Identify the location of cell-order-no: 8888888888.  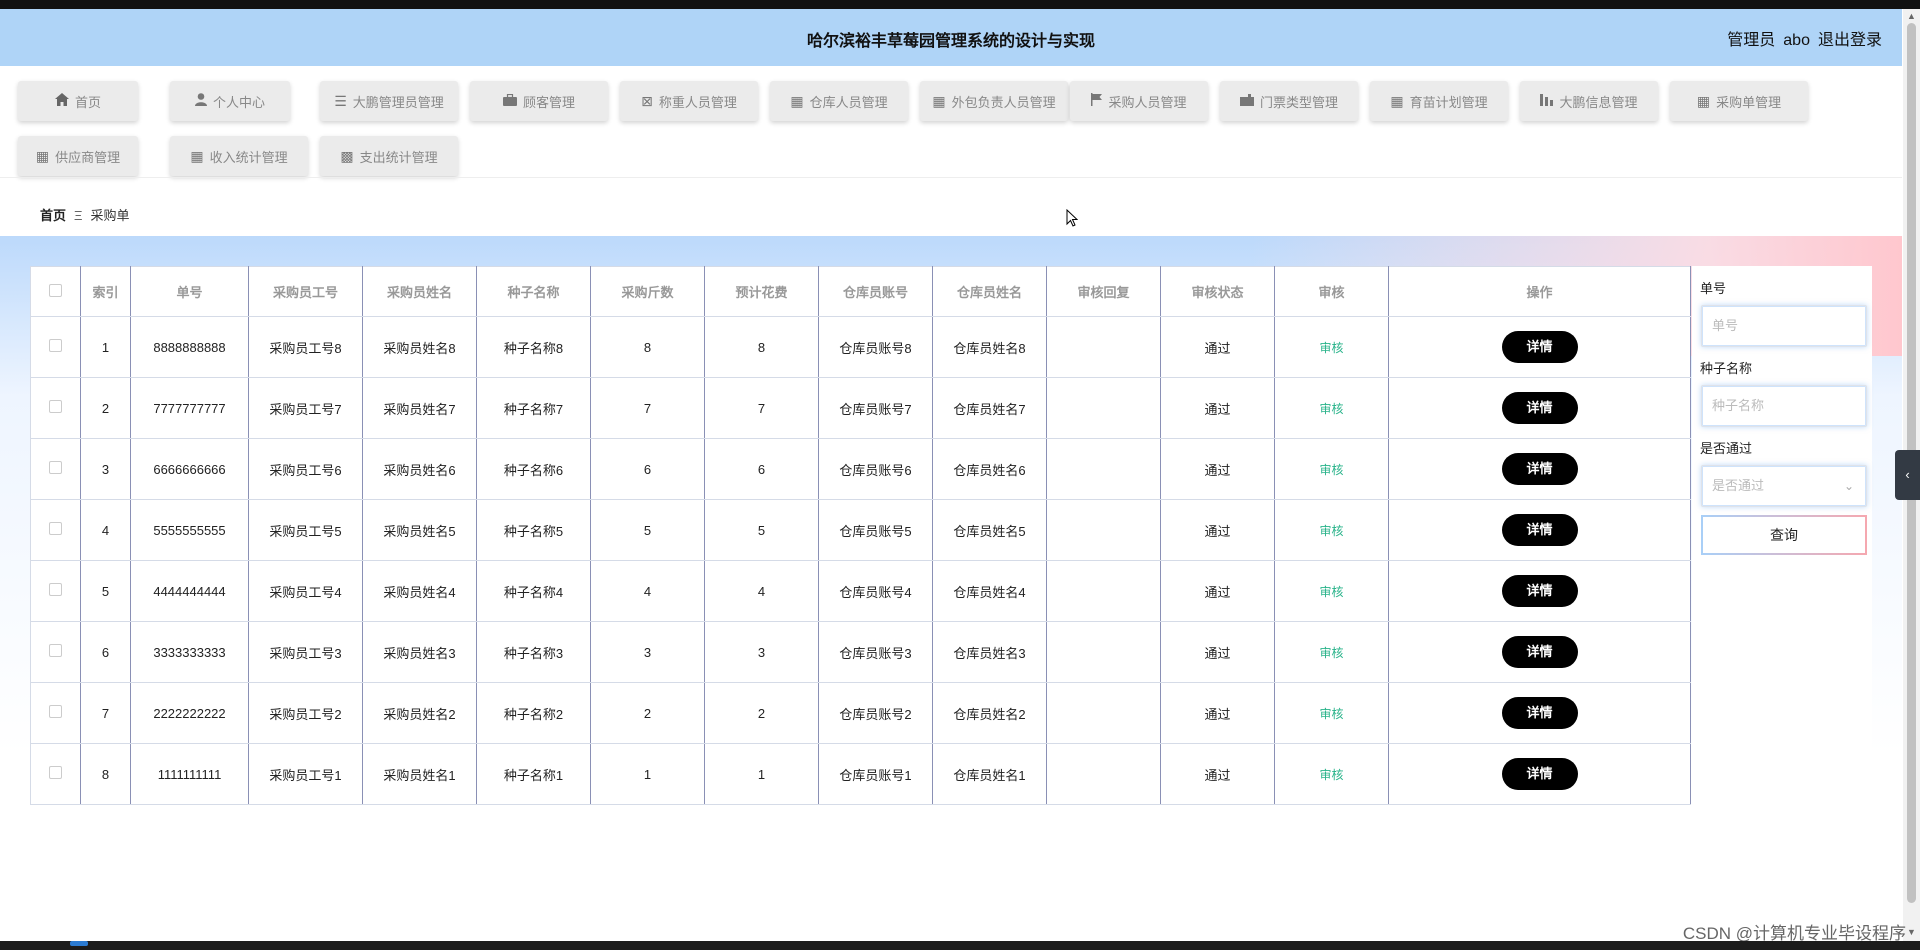
(189, 347).